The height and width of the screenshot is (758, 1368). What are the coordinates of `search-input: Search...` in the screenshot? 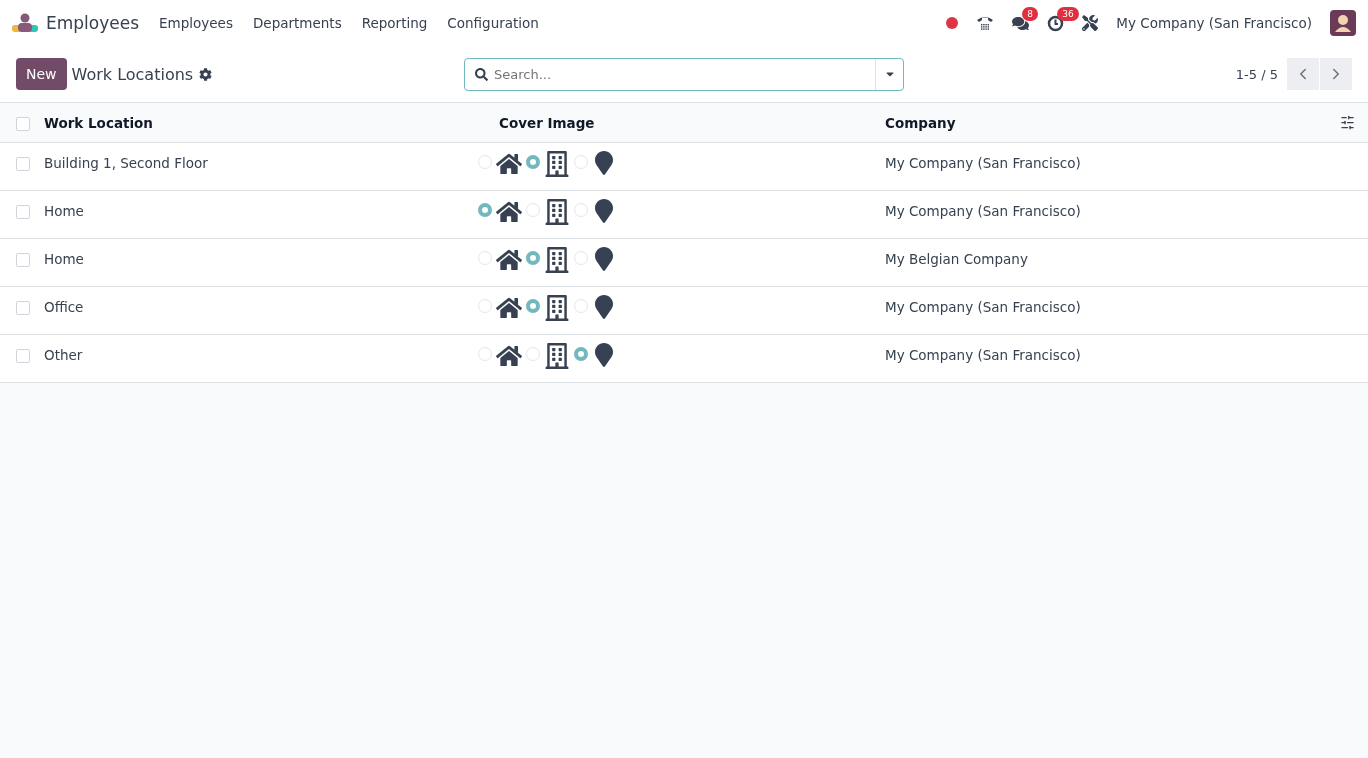 It's located at (681, 74).